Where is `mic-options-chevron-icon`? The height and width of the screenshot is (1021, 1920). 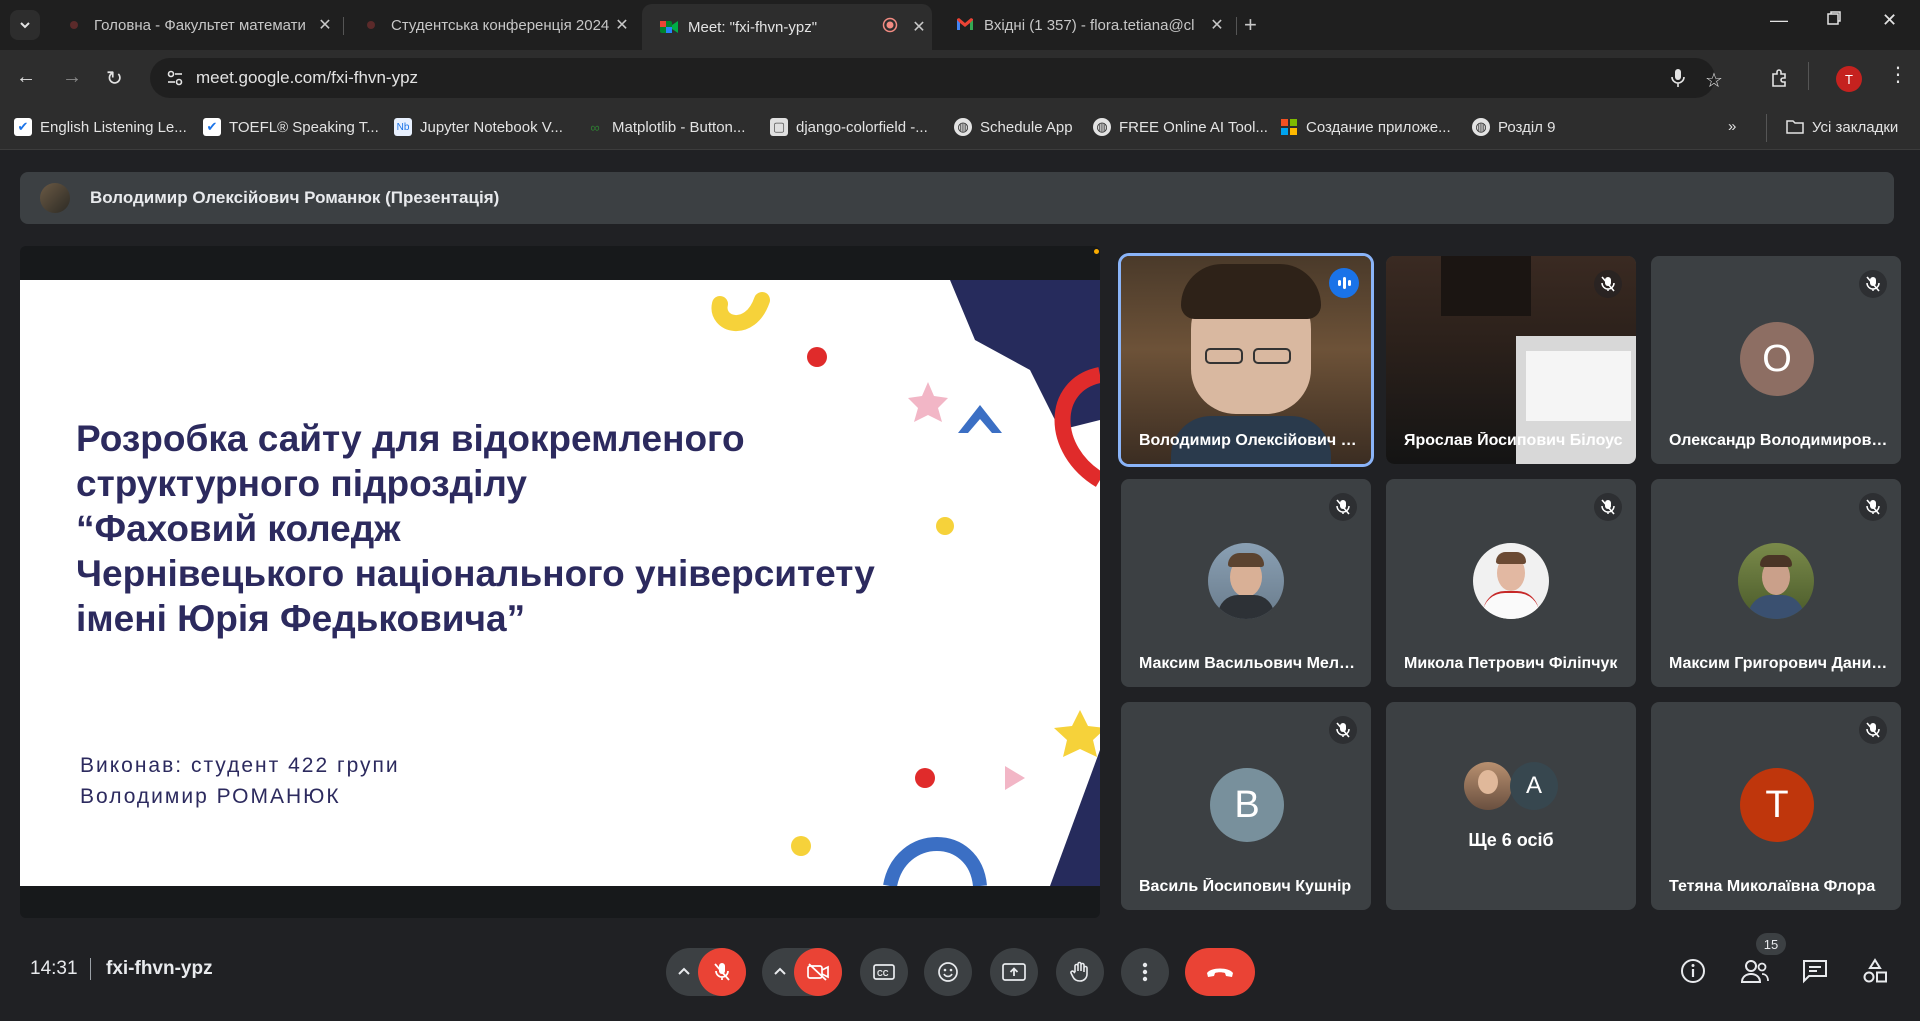
mic-options-chevron-icon is located at coordinates (684, 972).